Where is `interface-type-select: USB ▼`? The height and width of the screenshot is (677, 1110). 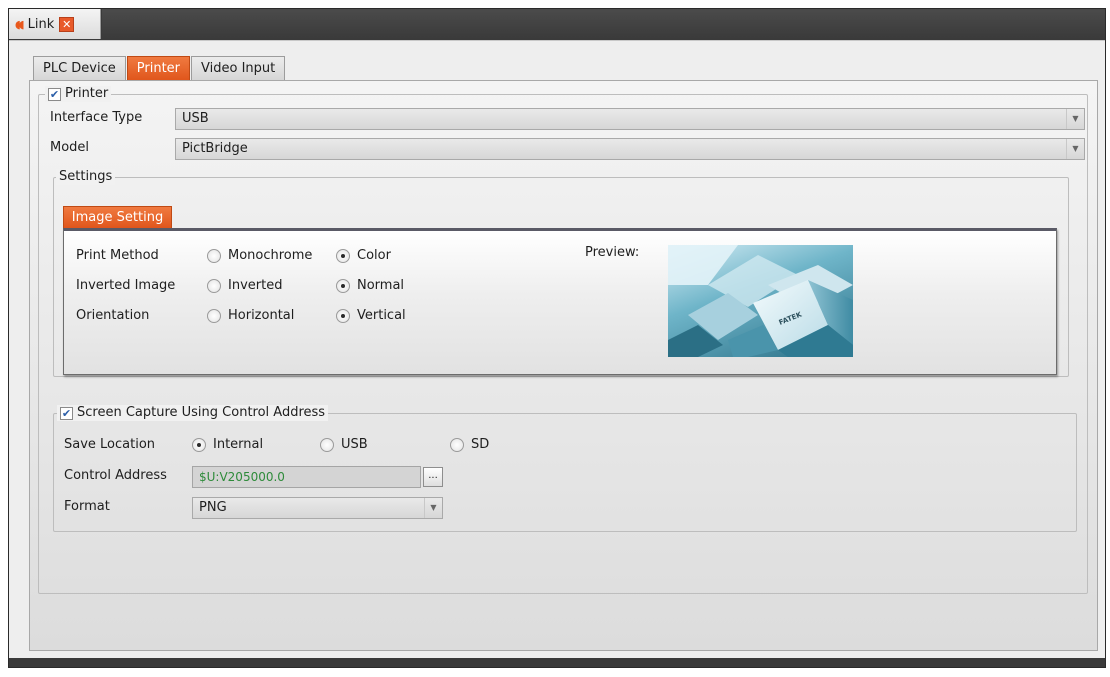
interface-type-select: USB ▼ is located at coordinates (630, 119).